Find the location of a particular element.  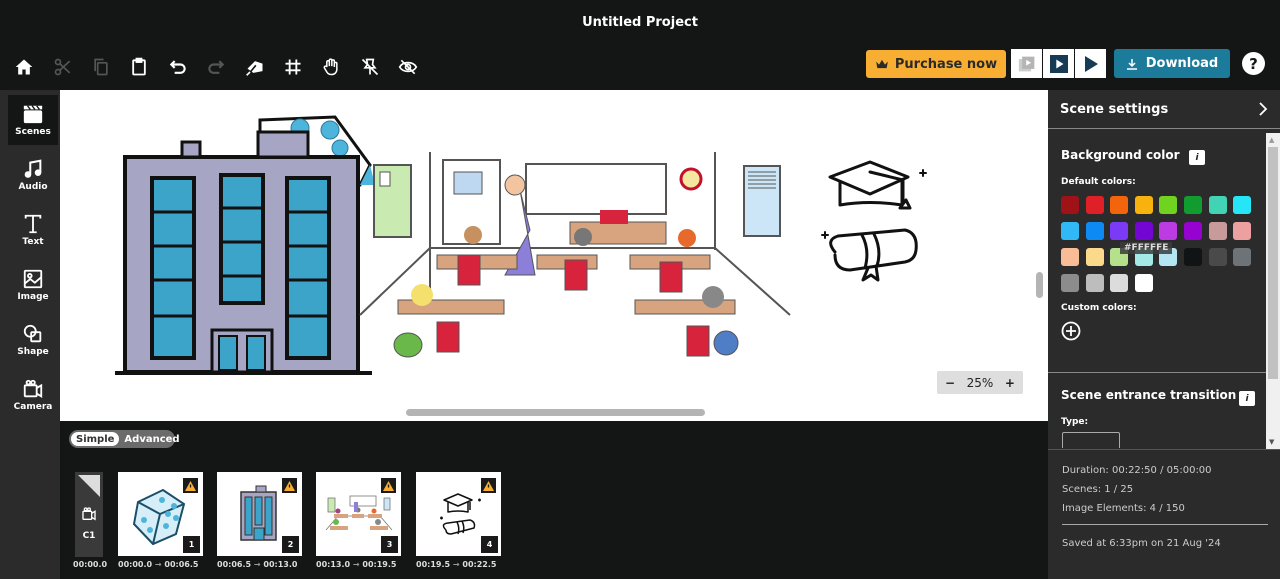

play-box-icon is located at coordinates (1058, 63).